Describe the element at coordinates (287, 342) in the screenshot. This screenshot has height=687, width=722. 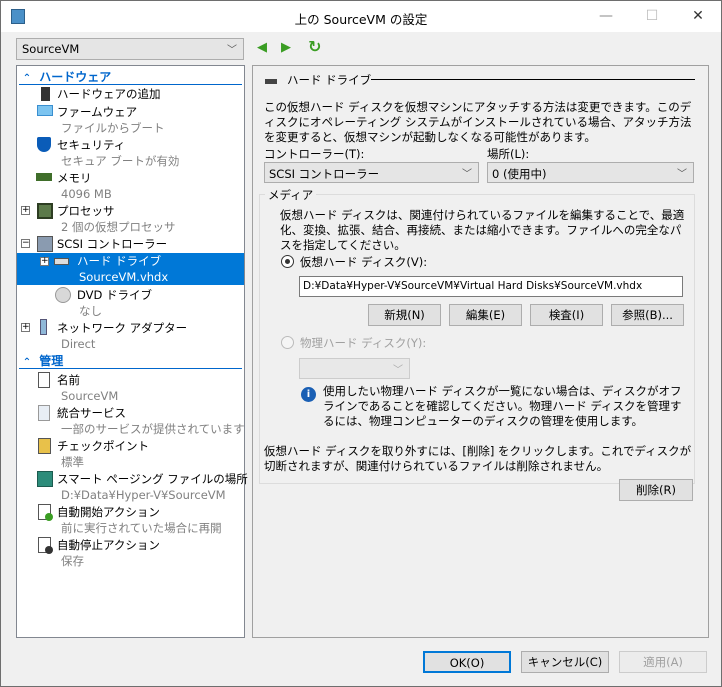
I see `physical-disk-radio` at that location.